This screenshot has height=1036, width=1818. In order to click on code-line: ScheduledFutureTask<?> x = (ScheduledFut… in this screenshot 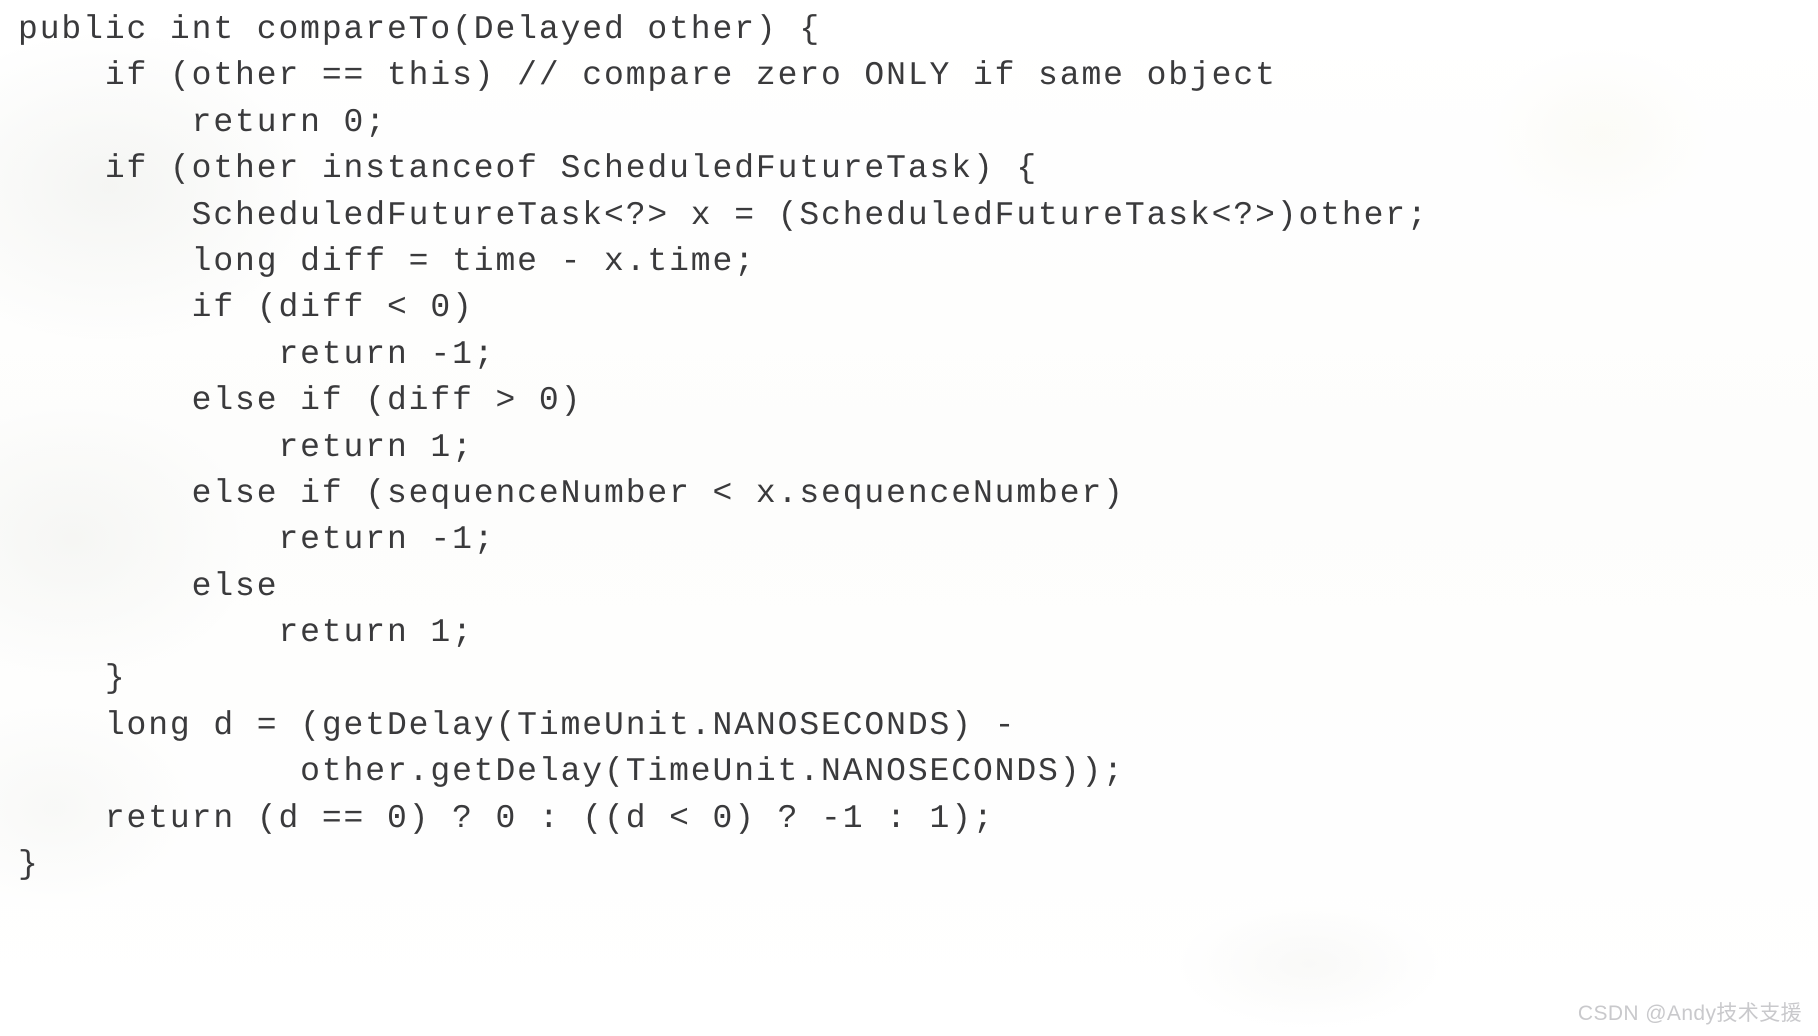, I will do `click(723, 215)`.